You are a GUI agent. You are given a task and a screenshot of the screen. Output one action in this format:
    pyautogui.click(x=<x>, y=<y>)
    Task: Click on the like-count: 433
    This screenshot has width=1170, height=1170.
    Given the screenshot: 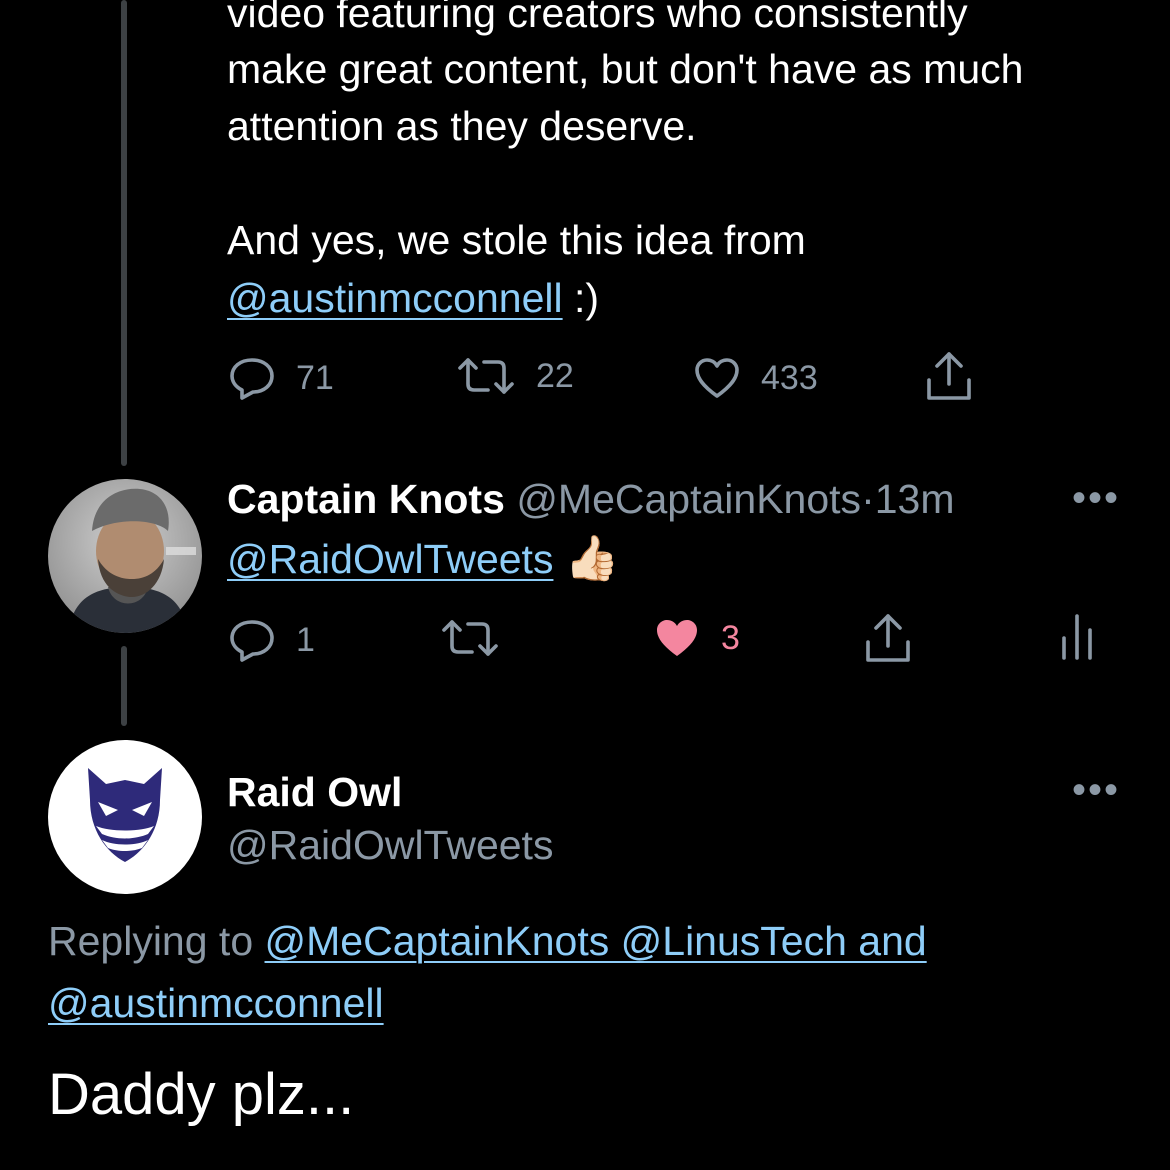 What is the action you would take?
    pyautogui.click(x=789, y=377)
    